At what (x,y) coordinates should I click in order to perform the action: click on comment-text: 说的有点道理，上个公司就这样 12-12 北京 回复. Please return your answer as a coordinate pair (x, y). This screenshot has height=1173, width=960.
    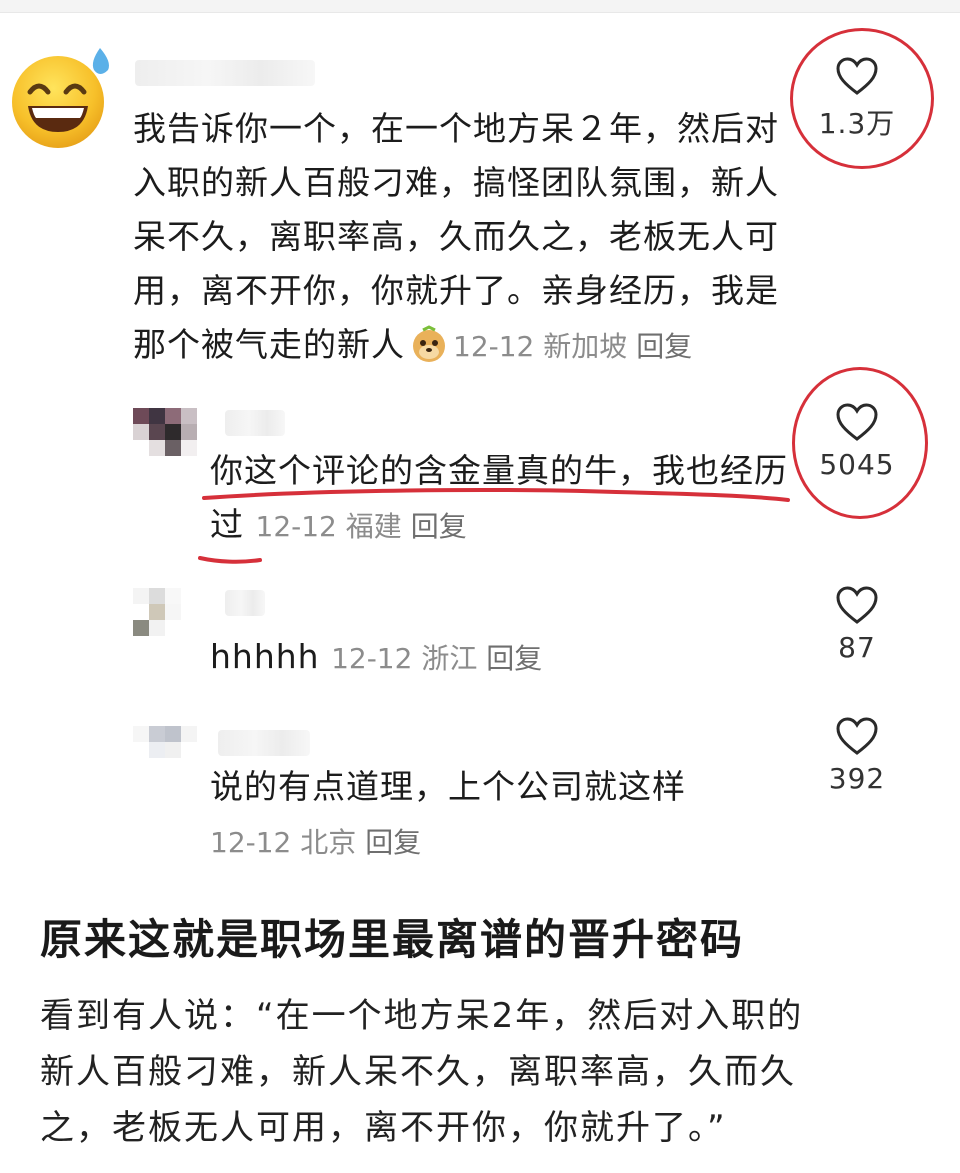
    Looking at the image, I should click on (448, 813).